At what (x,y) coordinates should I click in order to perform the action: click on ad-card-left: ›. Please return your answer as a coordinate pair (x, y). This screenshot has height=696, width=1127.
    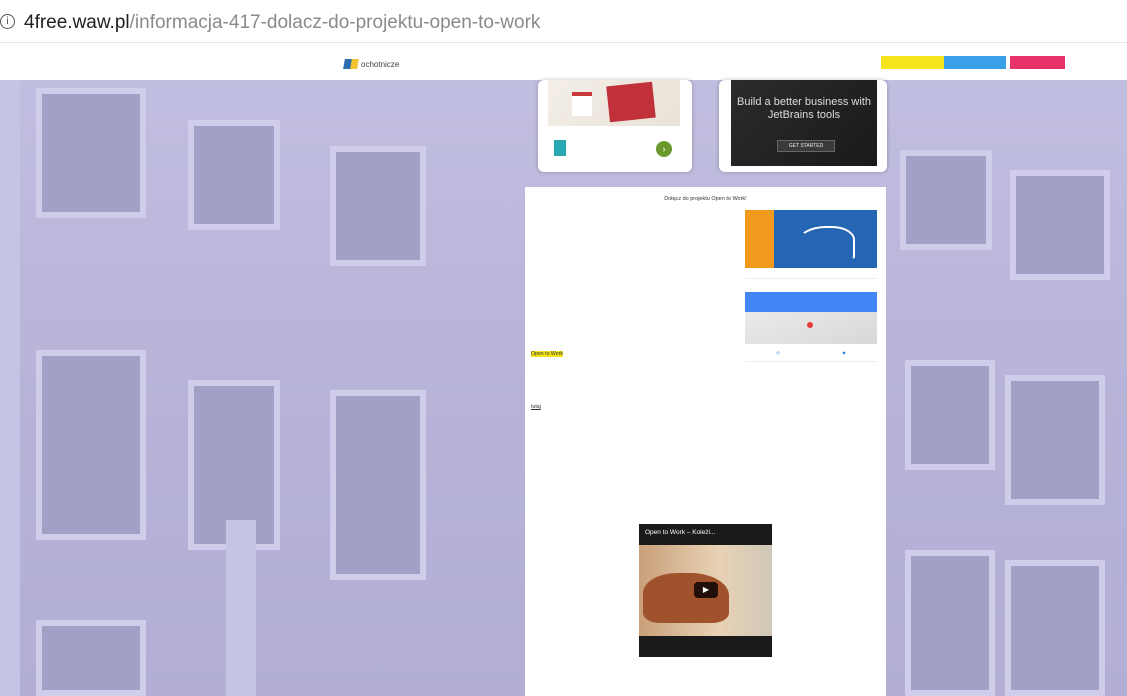
    Looking at the image, I should click on (615, 126).